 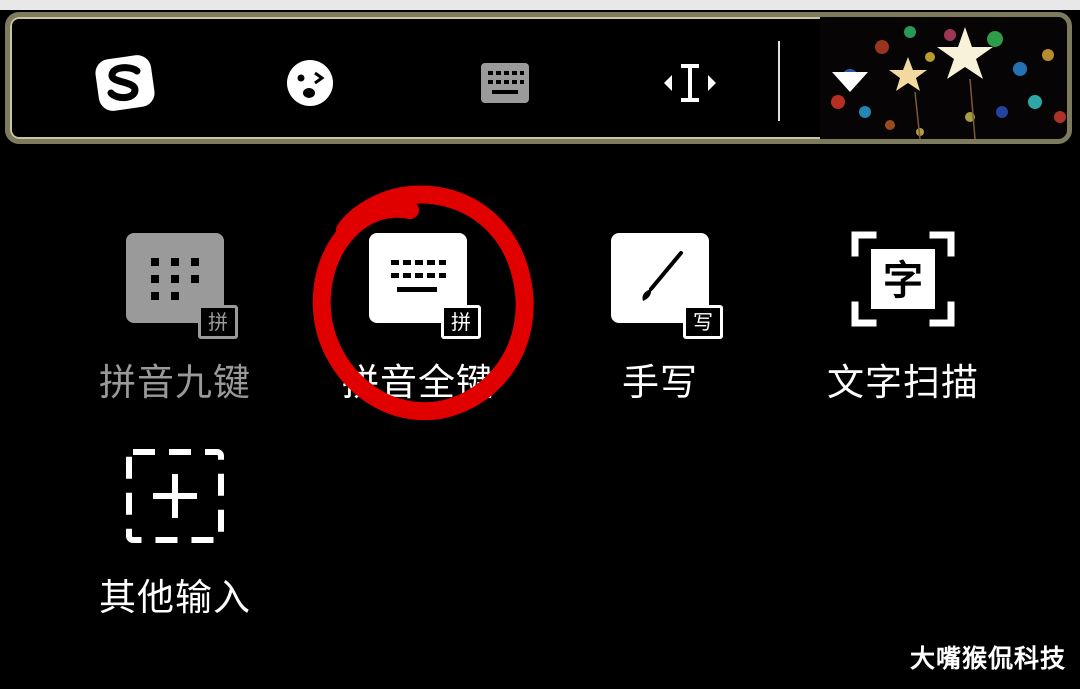 I want to click on add-dashed-icon, so click(x=175, y=496).